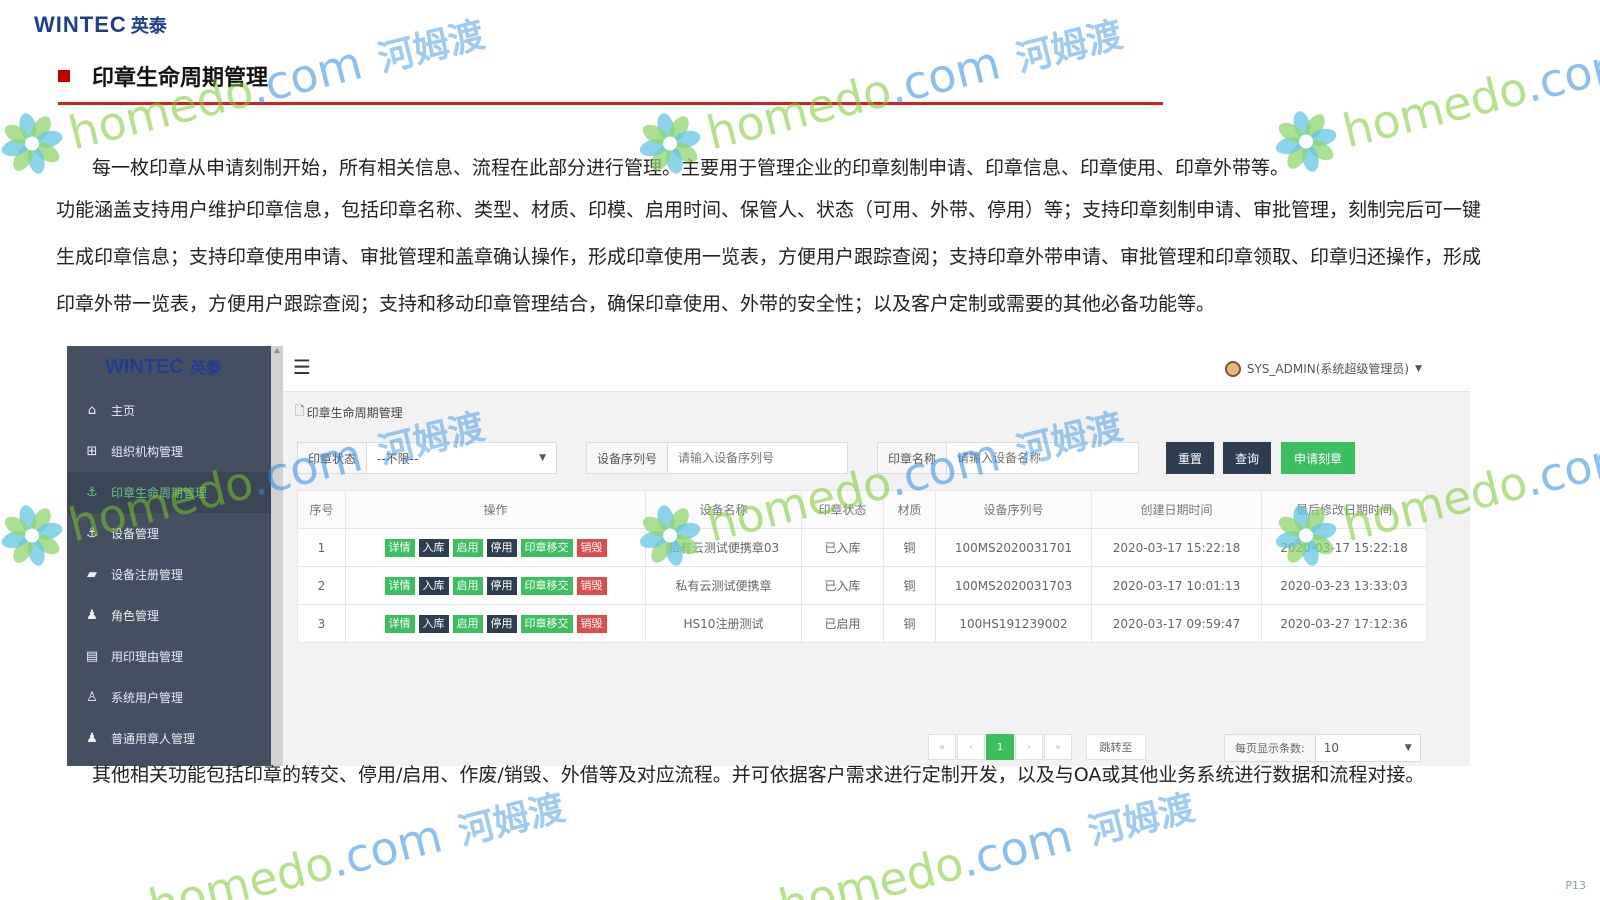  I want to click on serial-input, so click(757, 458).